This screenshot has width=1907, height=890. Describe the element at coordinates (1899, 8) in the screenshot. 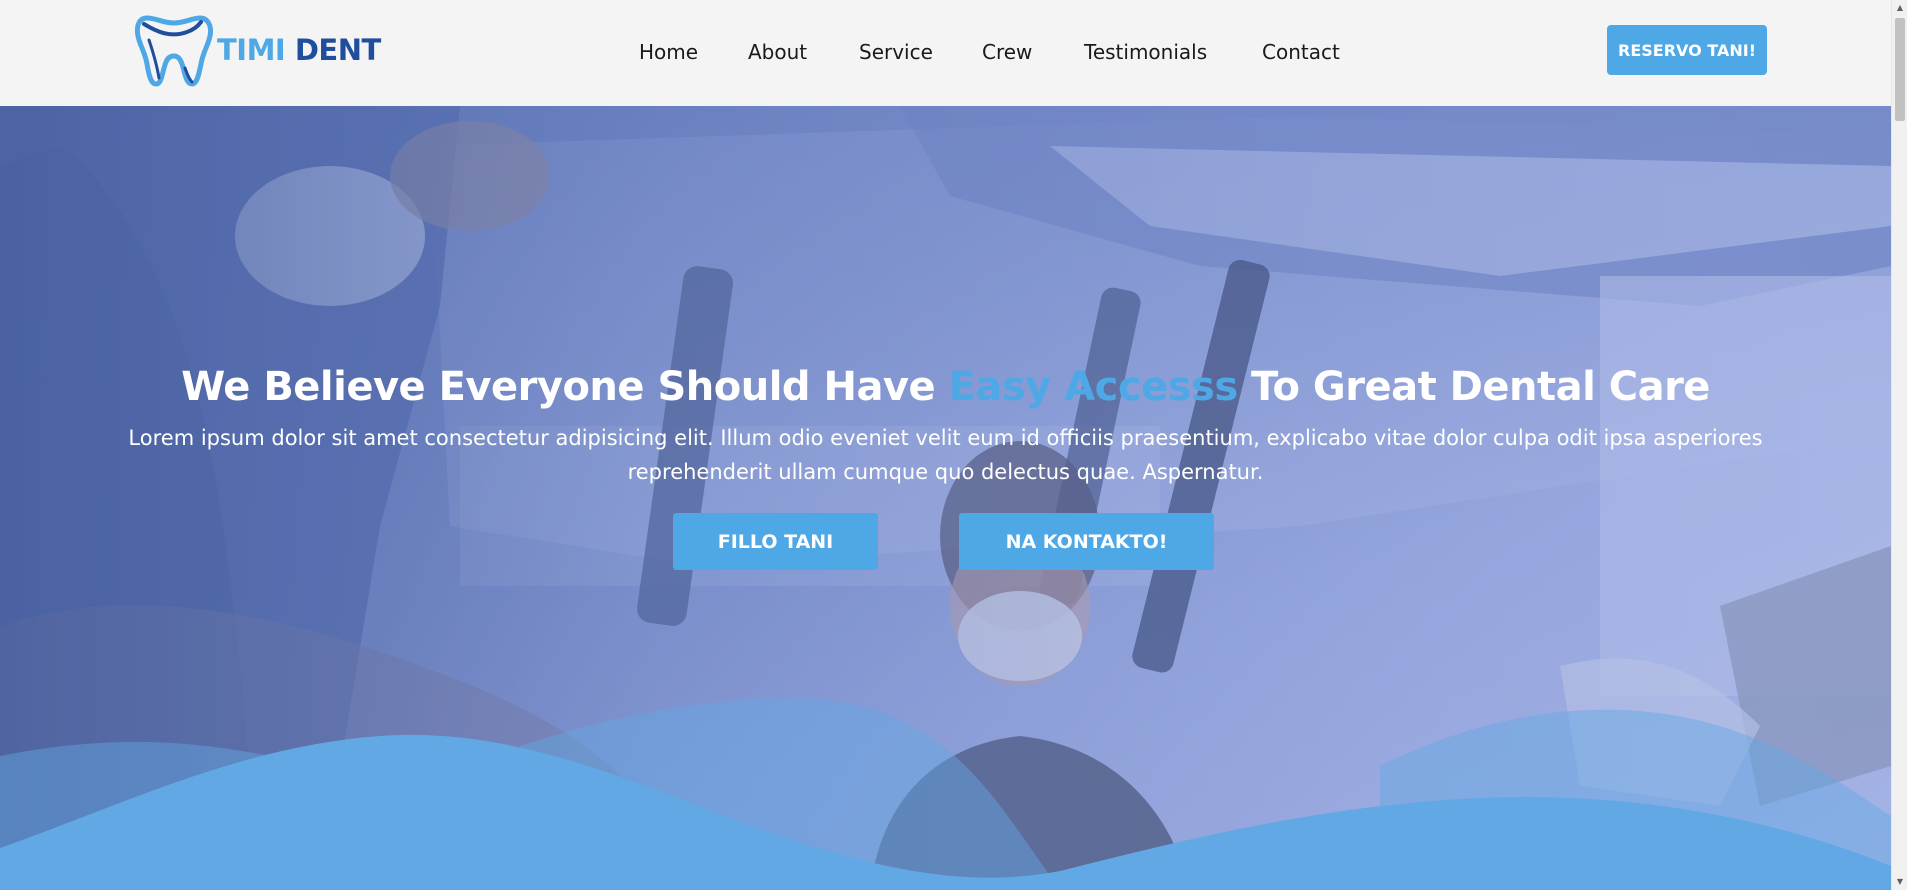

I see `scroll-up-arrow-icon: ▲` at that location.